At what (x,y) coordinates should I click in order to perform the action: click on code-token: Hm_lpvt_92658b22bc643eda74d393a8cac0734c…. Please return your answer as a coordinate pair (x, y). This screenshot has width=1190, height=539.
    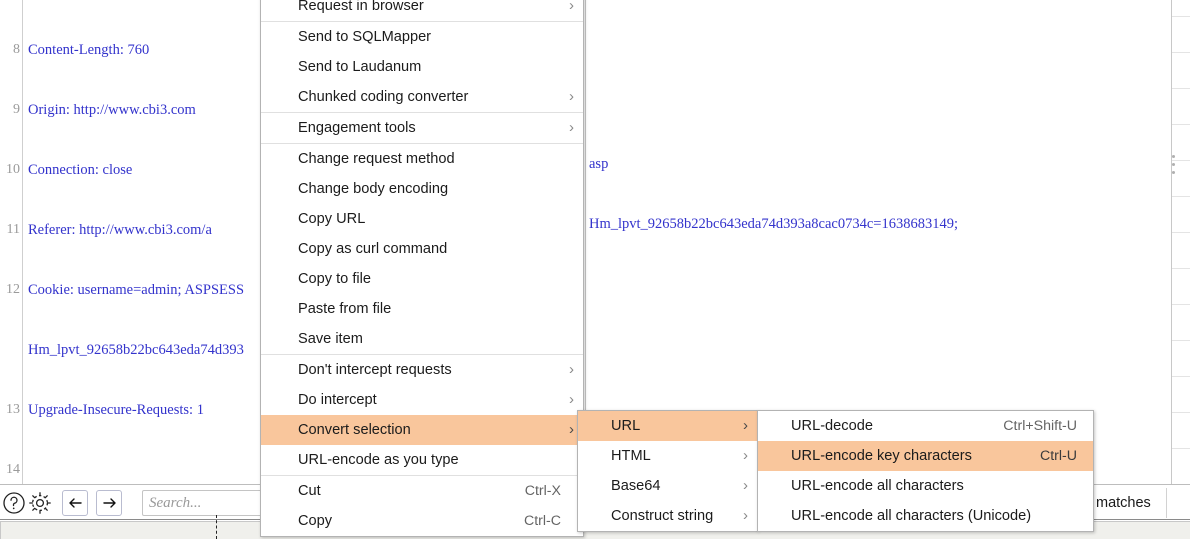
    Looking at the image, I should click on (773, 224).